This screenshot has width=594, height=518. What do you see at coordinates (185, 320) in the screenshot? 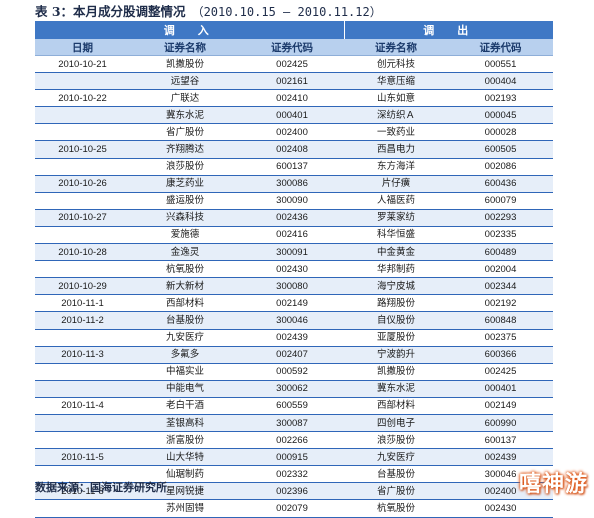
I see `cell-name-in: 台基股份` at bounding box center [185, 320].